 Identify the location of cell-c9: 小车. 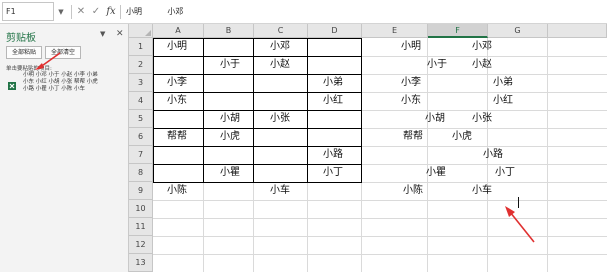
(280, 191).